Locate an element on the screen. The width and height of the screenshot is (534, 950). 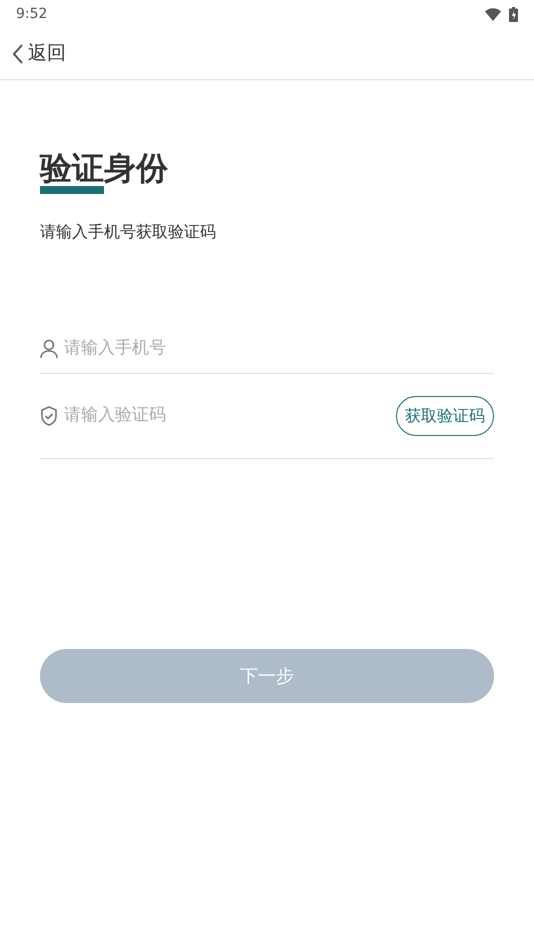
user-icon is located at coordinates (49, 348).